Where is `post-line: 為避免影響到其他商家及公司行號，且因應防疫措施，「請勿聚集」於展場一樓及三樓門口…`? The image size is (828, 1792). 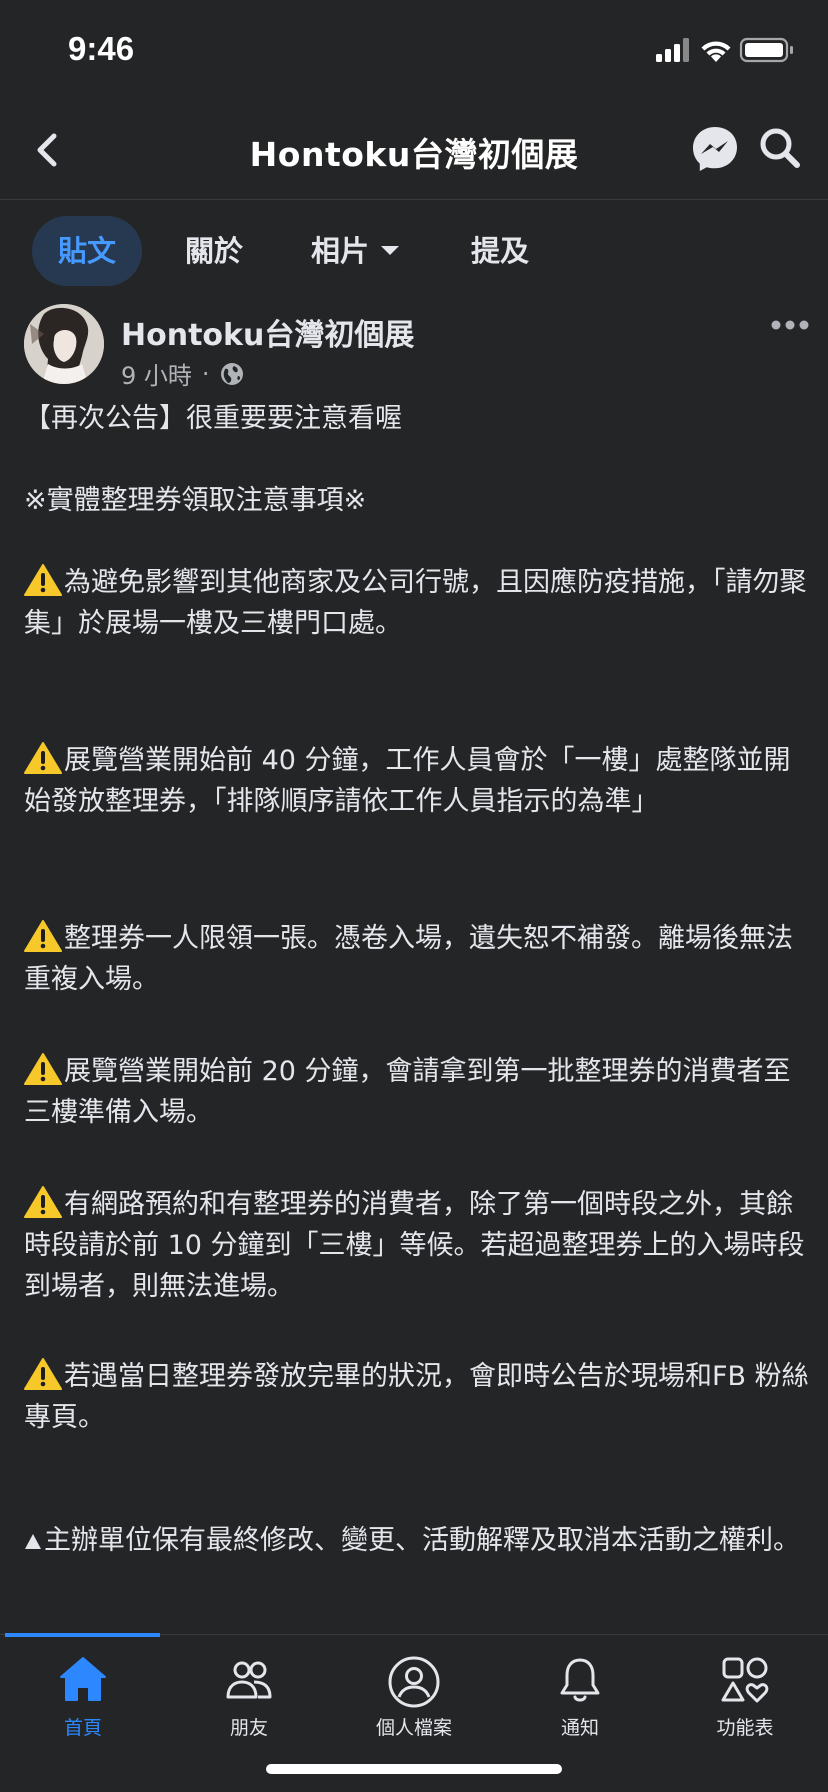
post-line: 為避免影響到其他商家及公司行號，且因應防疫措施，「請勿聚集」於展場一樓及三樓門口… is located at coordinates (417, 603).